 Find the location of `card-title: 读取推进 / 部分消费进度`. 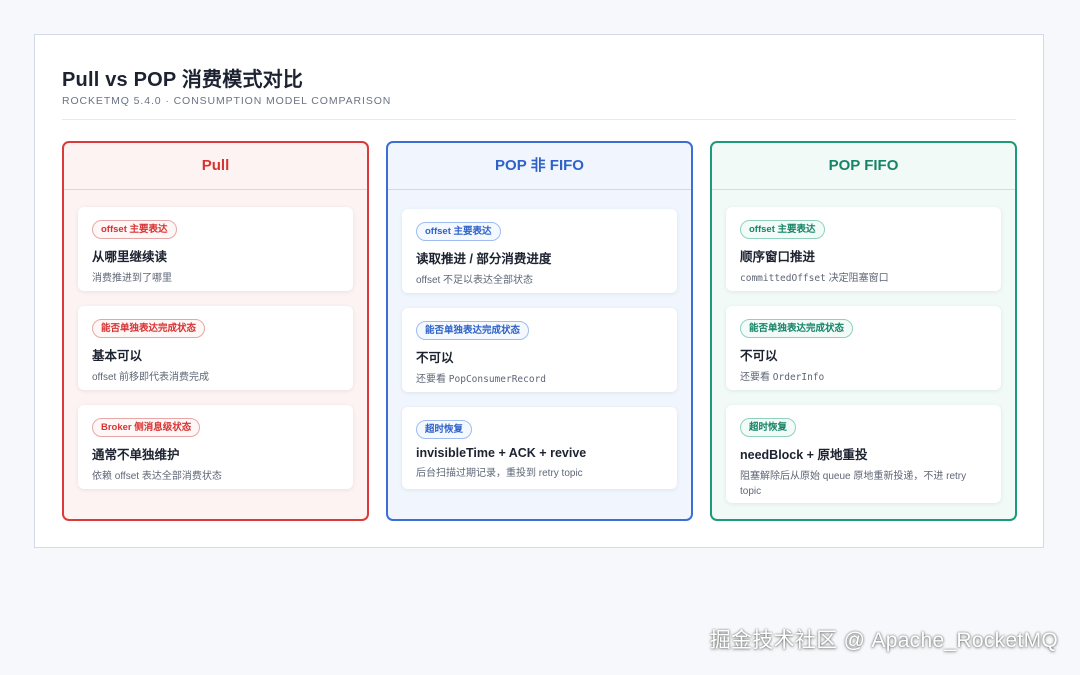

card-title: 读取推进 / 部分消费进度 is located at coordinates (484, 259).